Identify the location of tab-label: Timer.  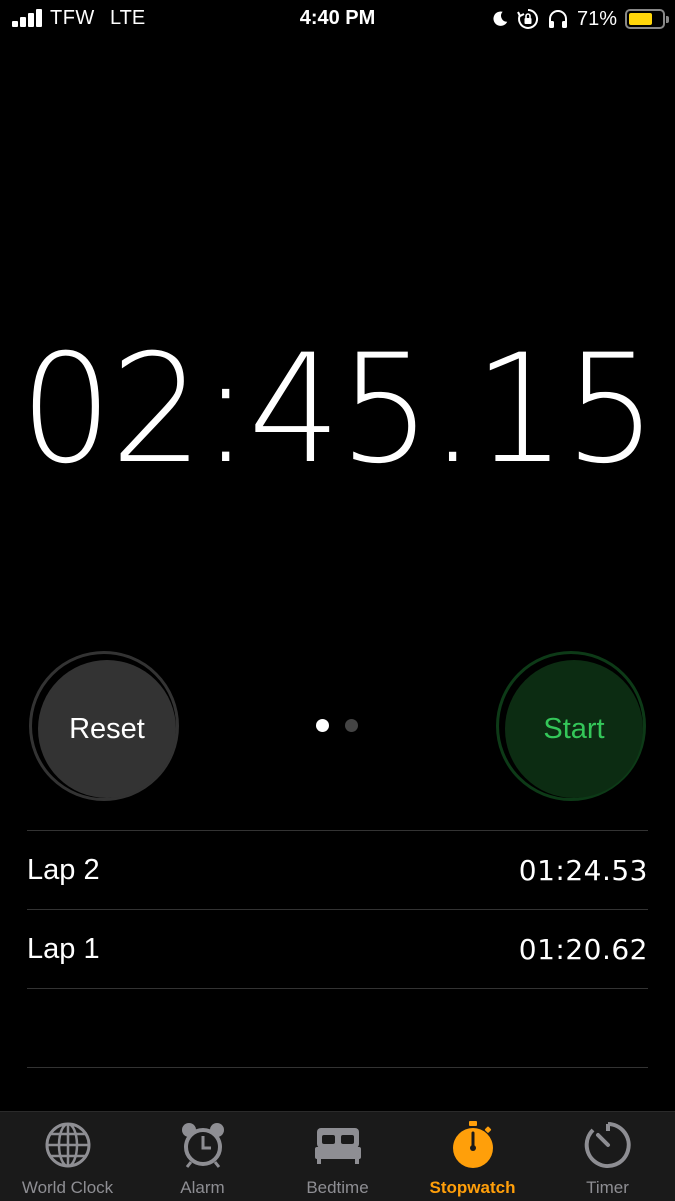
(607, 1187).